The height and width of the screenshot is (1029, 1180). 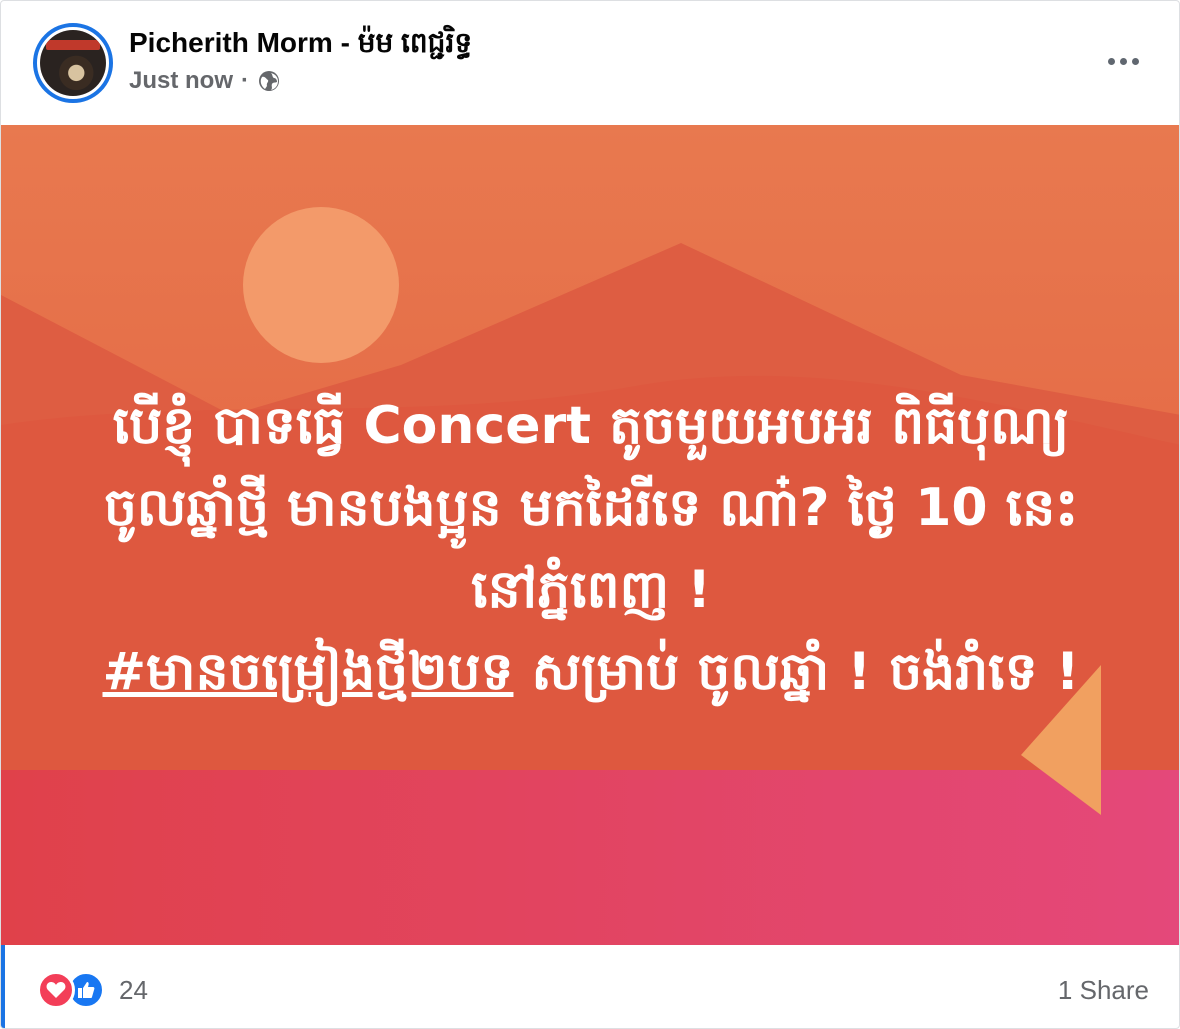 I want to click on author-name: Picherith Morm - ម៉ម ពេជ្ជរិទ្ធ, so click(x=300, y=45).